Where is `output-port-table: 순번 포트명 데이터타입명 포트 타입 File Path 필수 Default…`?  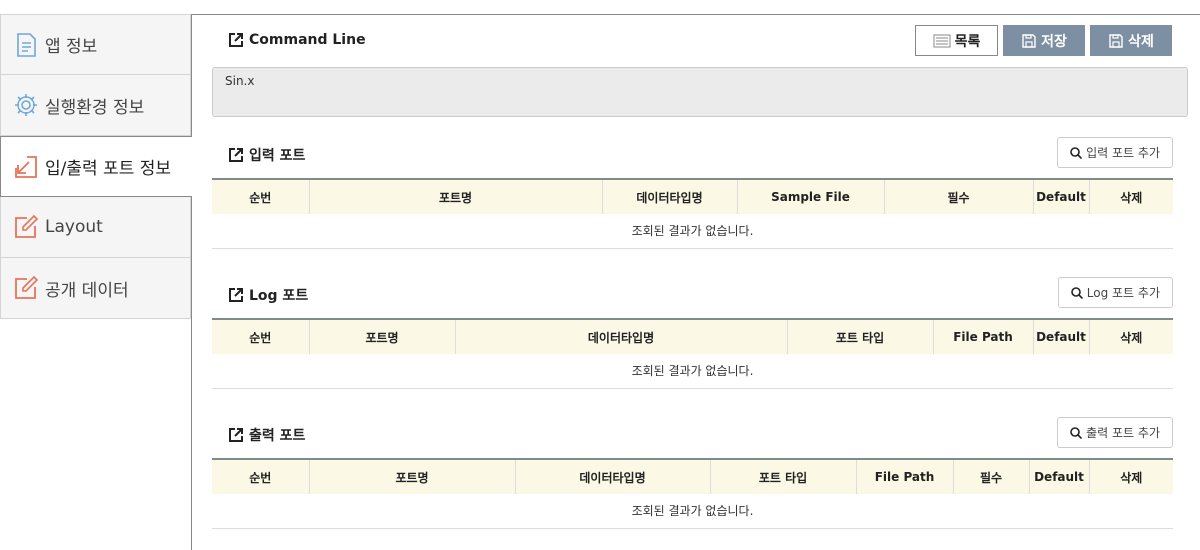 output-port-table: 순번 포트명 데이터타입명 포트 타입 File Path 필수 Default… is located at coordinates (692, 493).